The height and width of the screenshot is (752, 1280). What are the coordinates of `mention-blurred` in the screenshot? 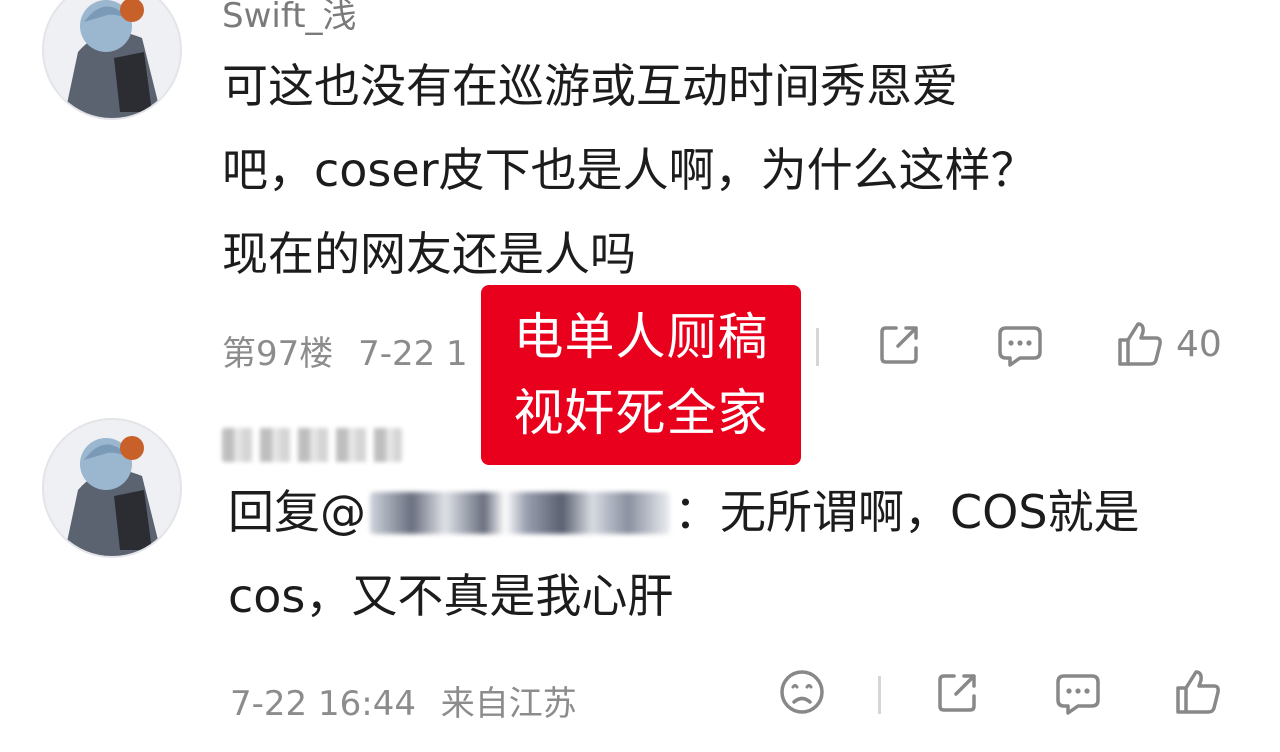 It's located at (520, 513).